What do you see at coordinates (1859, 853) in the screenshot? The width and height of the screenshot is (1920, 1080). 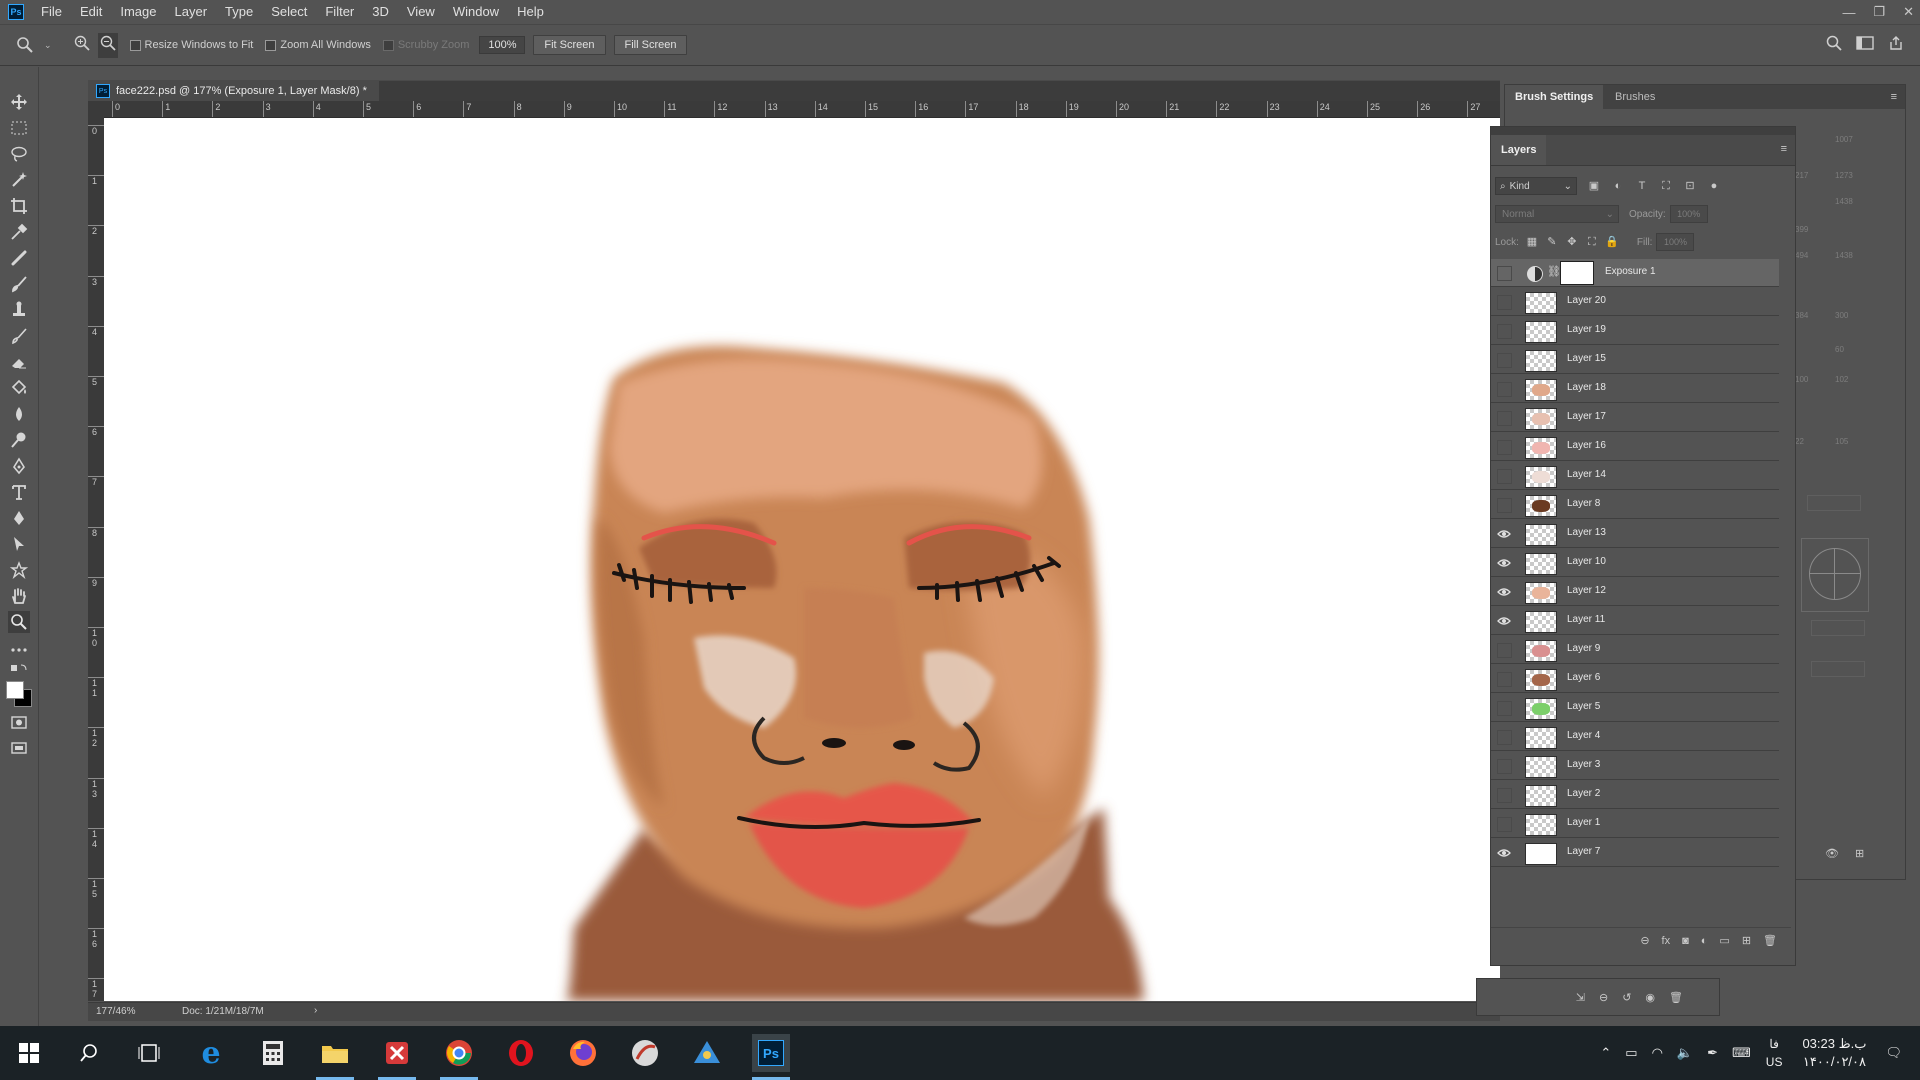 I see `brush-new-preset-icon: ⊞` at bounding box center [1859, 853].